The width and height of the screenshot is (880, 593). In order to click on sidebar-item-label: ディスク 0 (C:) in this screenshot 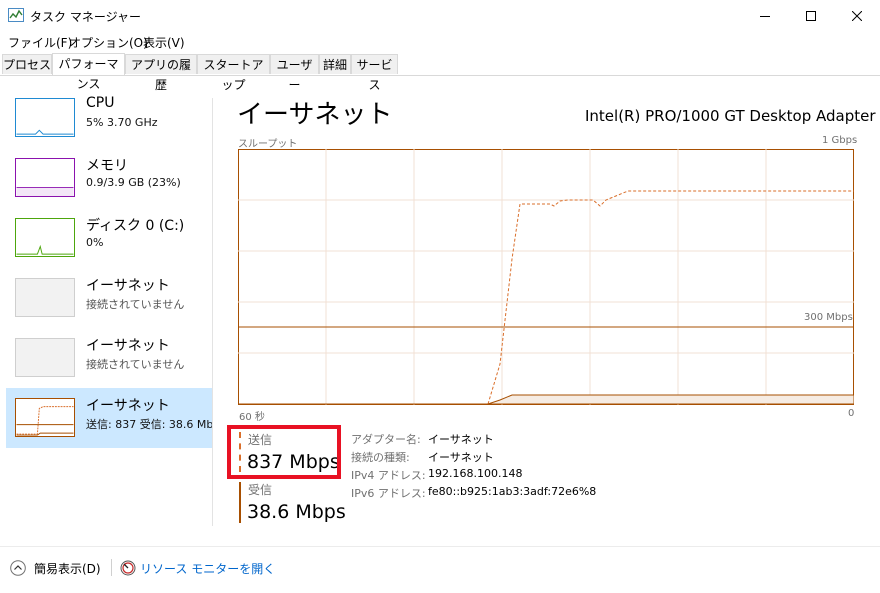, I will do `click(135, 226)`.